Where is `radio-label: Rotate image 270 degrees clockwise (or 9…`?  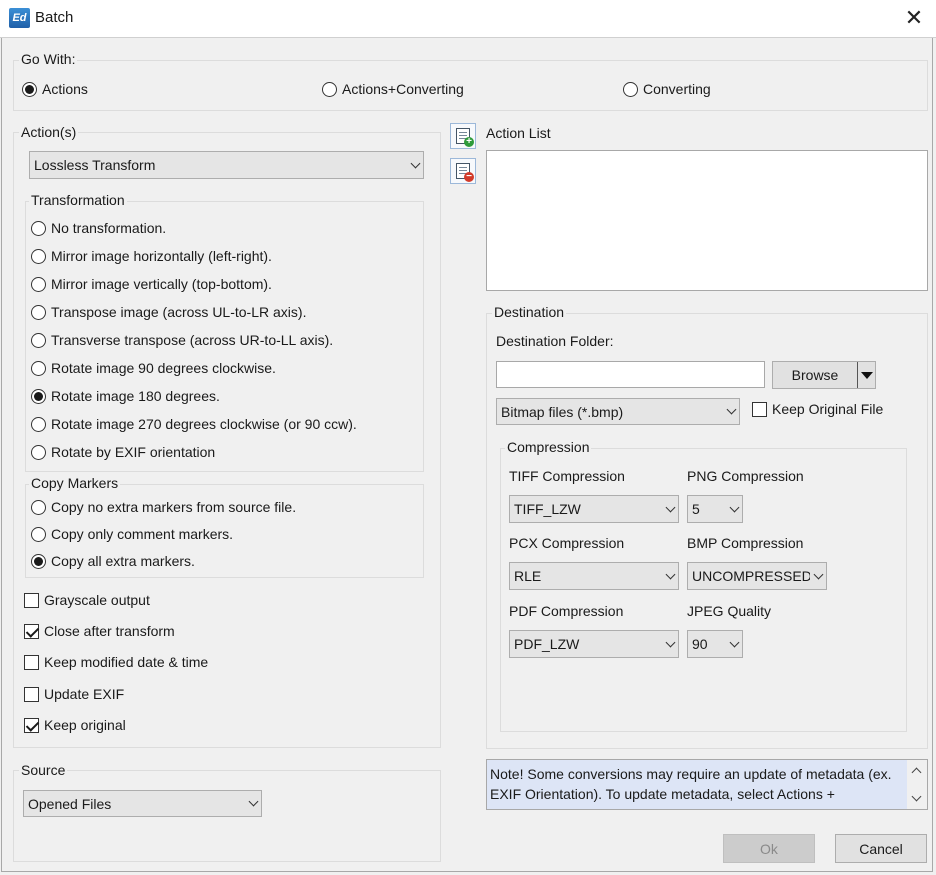 radio-label: Rotate image 270 degrees clockwise (or 9… is located at coordinates (204, 424).